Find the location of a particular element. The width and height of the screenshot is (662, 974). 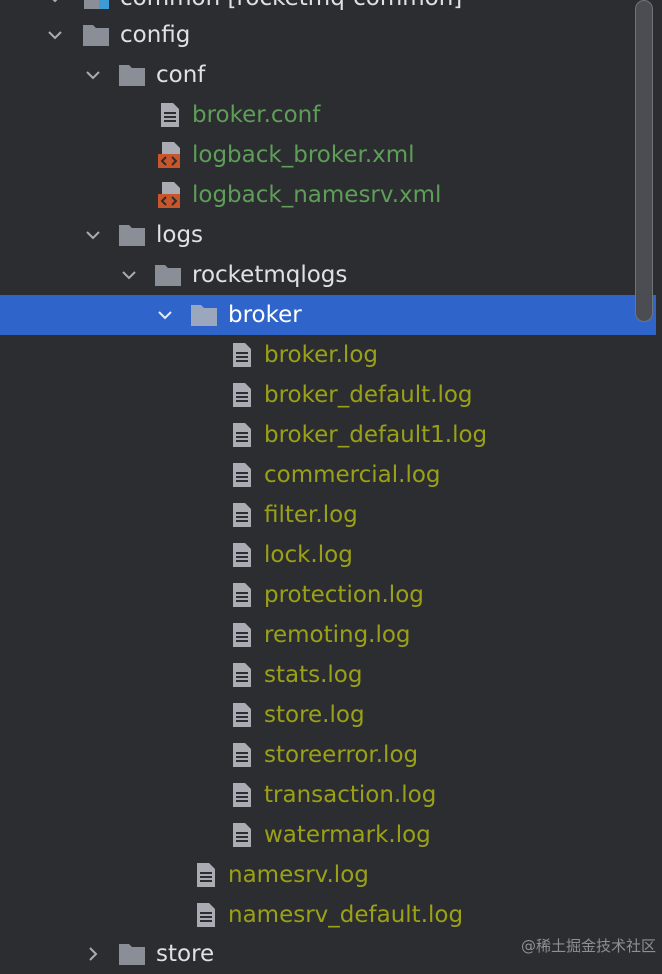

tree-row-file: remoting.log is located at coordinates (328, 635).